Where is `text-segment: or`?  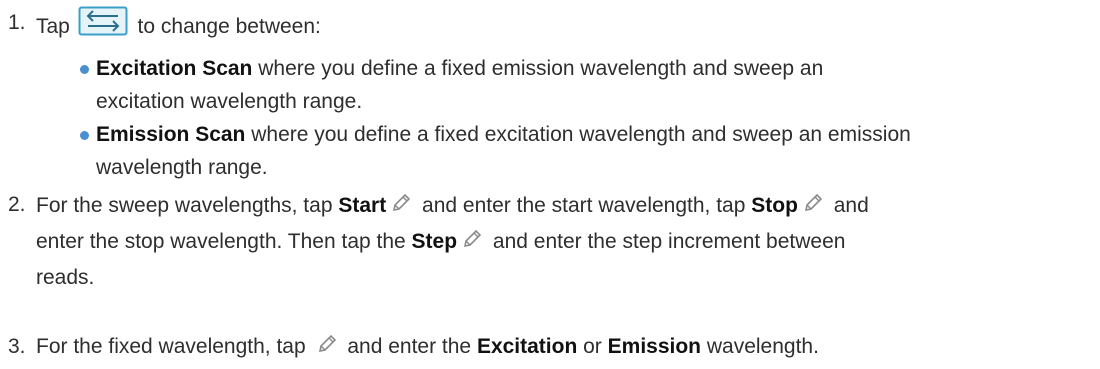 text-segment: or is located at coordinates (592, 346).